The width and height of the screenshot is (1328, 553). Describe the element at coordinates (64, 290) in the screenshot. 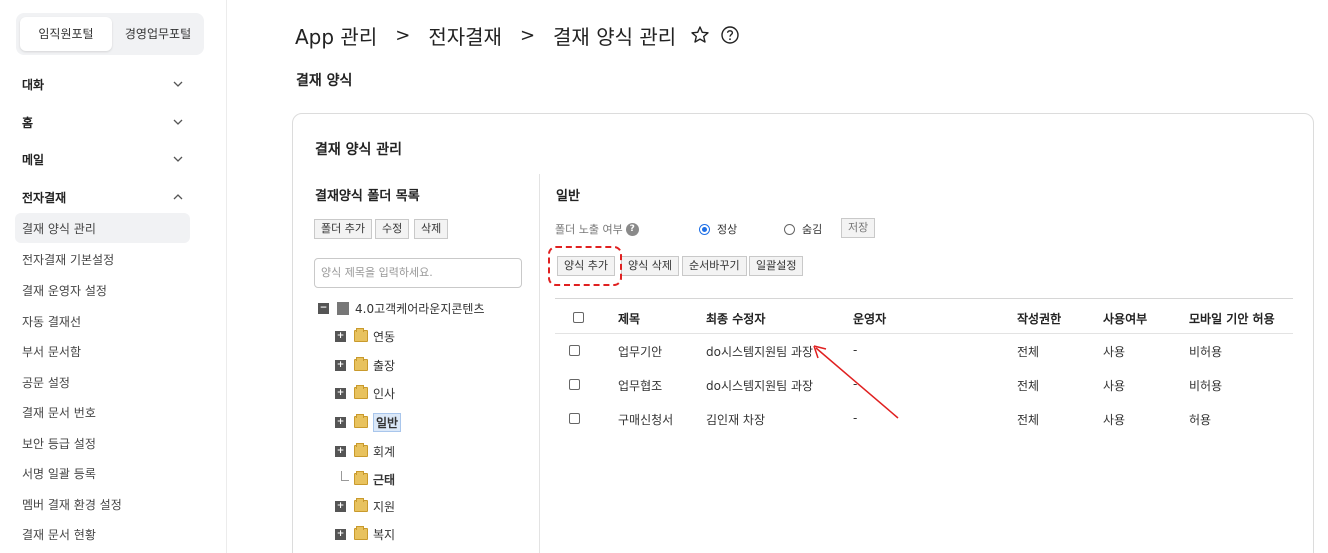

I see `sidebar-item-operator-settings: 결재 운영자 설정` at that location.